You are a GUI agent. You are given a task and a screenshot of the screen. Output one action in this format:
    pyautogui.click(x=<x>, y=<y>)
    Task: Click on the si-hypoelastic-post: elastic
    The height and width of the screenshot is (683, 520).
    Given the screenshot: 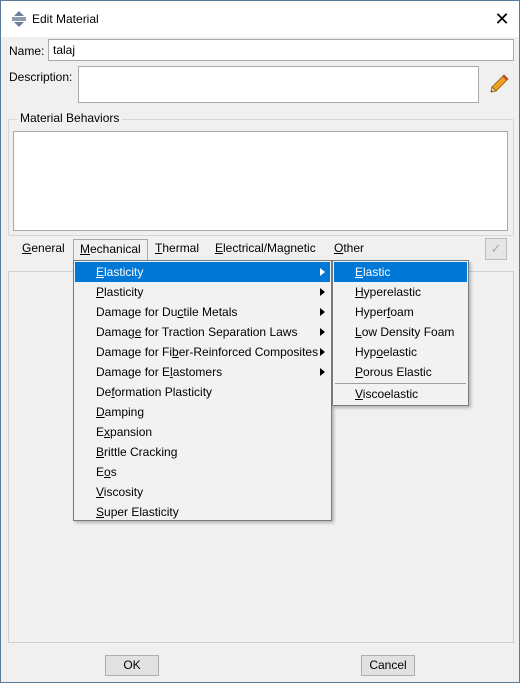 What is the action you would take?
    pyautogui.click(x=400, y=352)
    